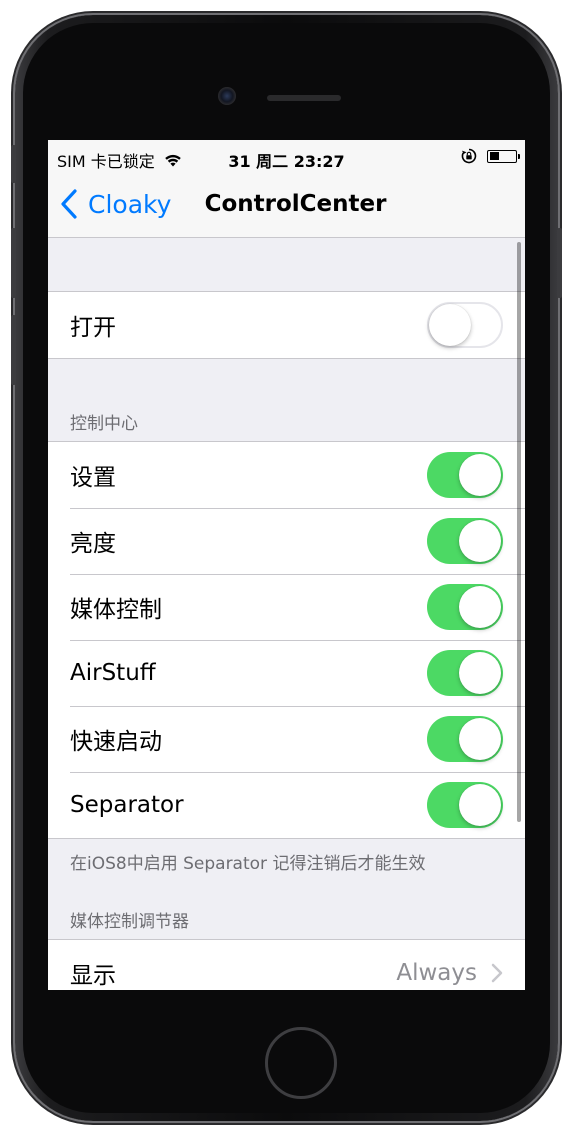 The image size is (573, 1136). What do you see at coordinates (519, 532) in the screenshot?
I see `scrollbar` at bounding box center [519, 532].